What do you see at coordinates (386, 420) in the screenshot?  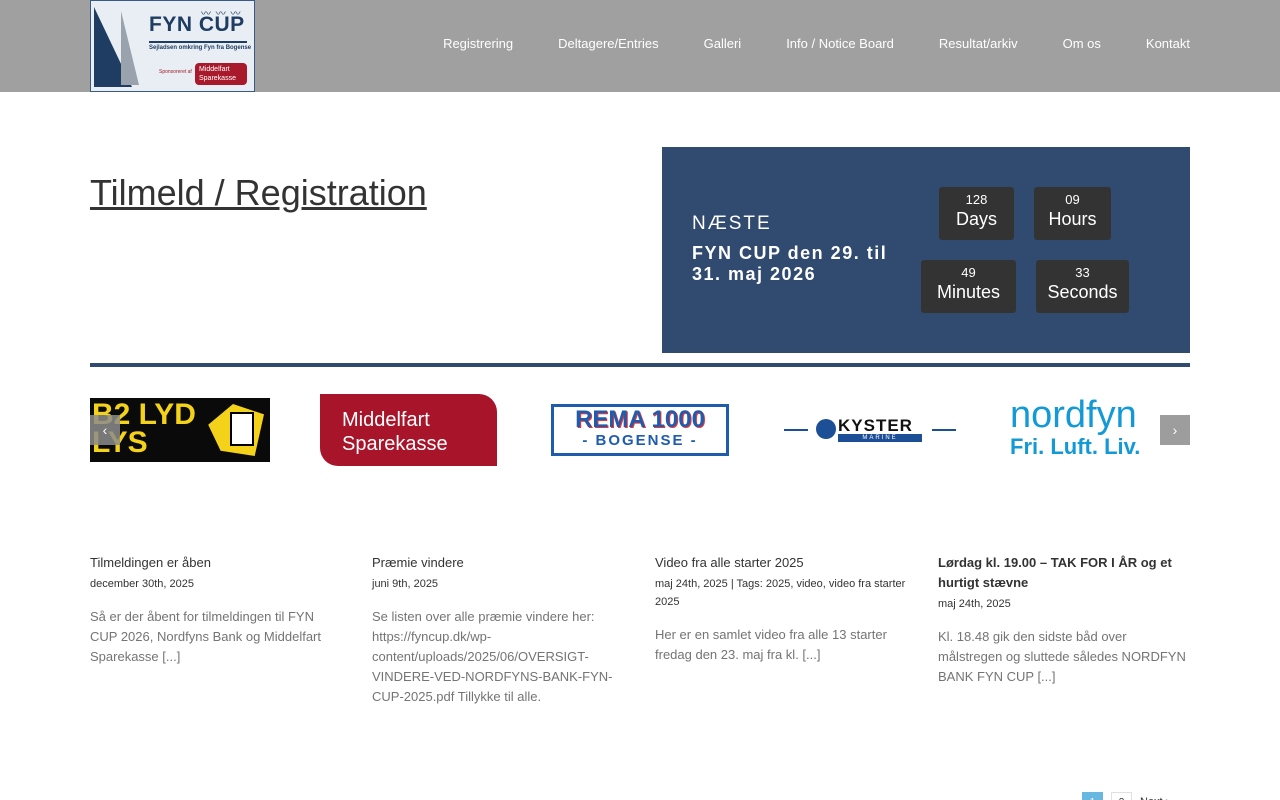 I see `ms-line1: Middelfart` at bounding box center [386, 420].